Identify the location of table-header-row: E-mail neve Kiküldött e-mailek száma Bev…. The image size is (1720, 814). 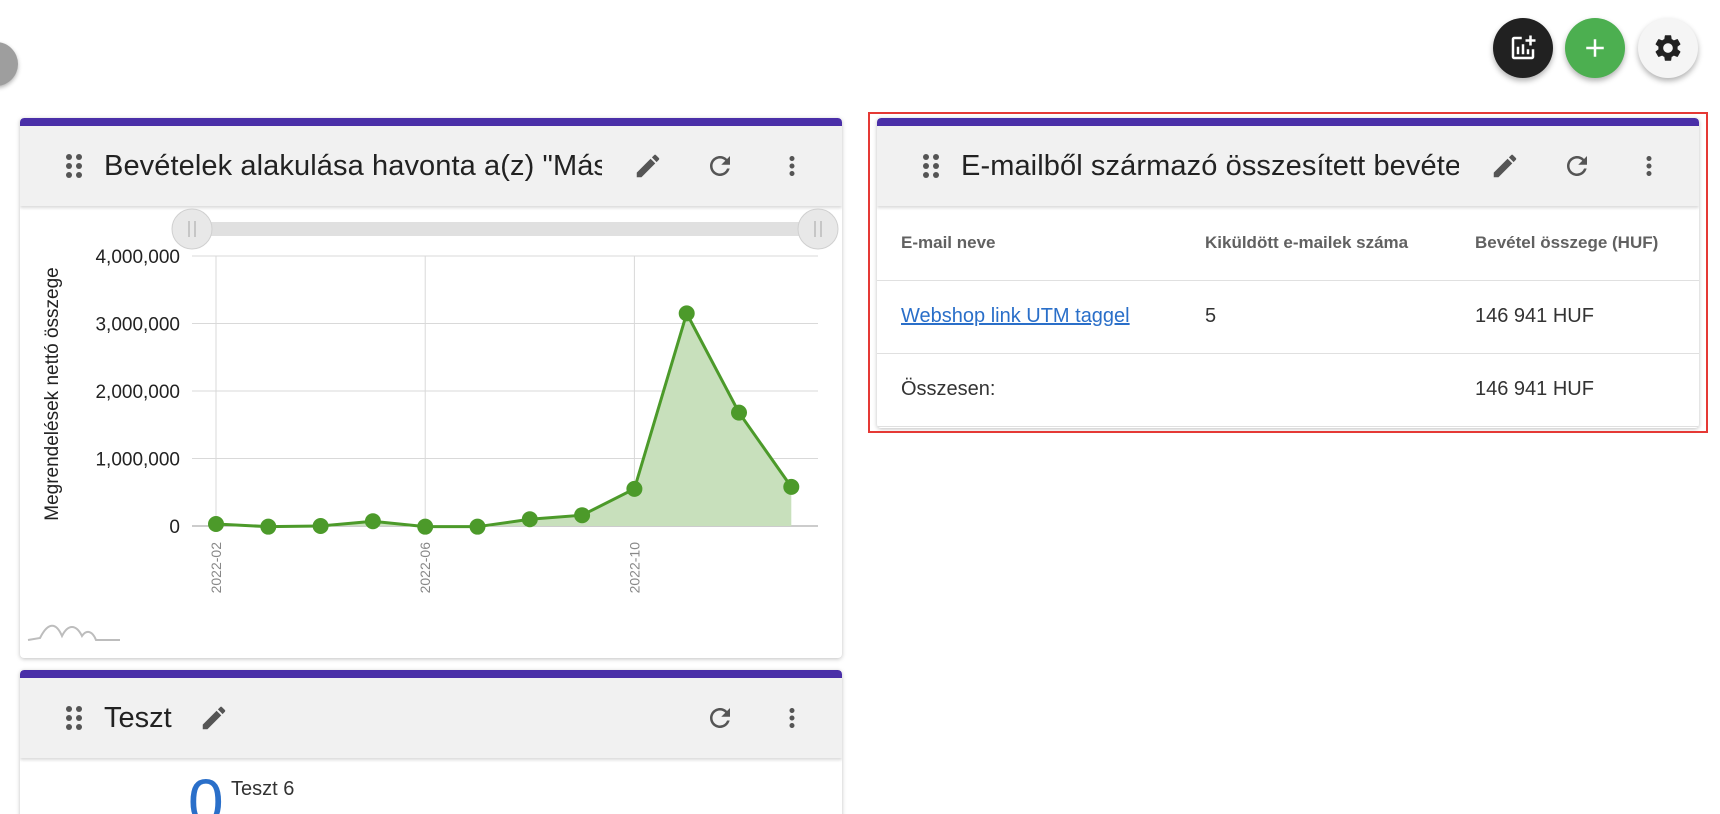
(1288, 243).